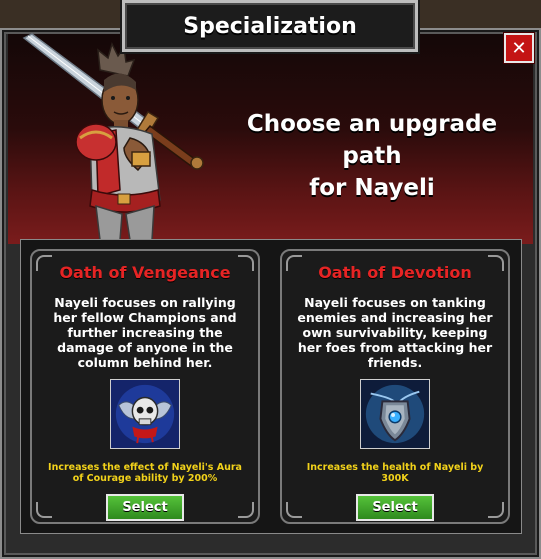 This screenshot has height=559, width=541. Describe the element at coordinates (395, 473) in the screenshot. I see `option-effect: Increases the health of Nayeli by 300K` at that location.